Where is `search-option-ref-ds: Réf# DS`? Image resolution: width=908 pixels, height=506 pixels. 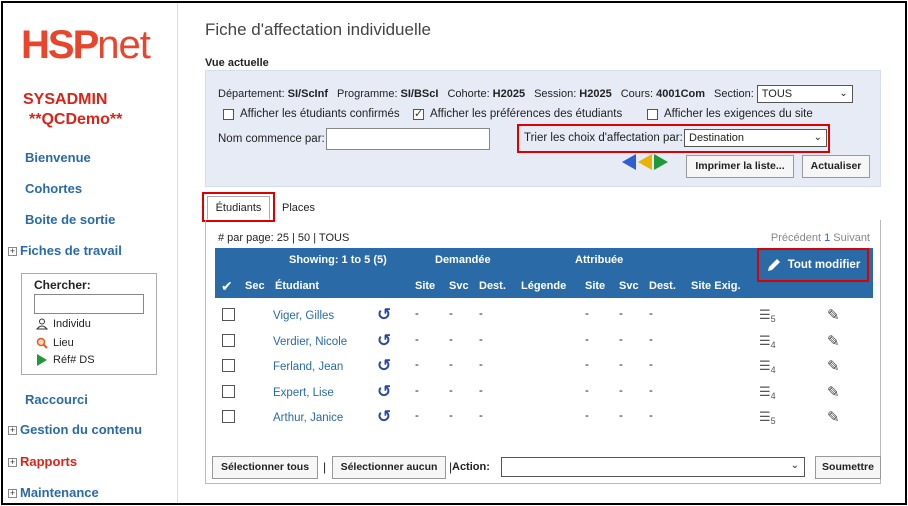 search-option-ref-ds: Réf# DS is located at coordinates (65, 360).